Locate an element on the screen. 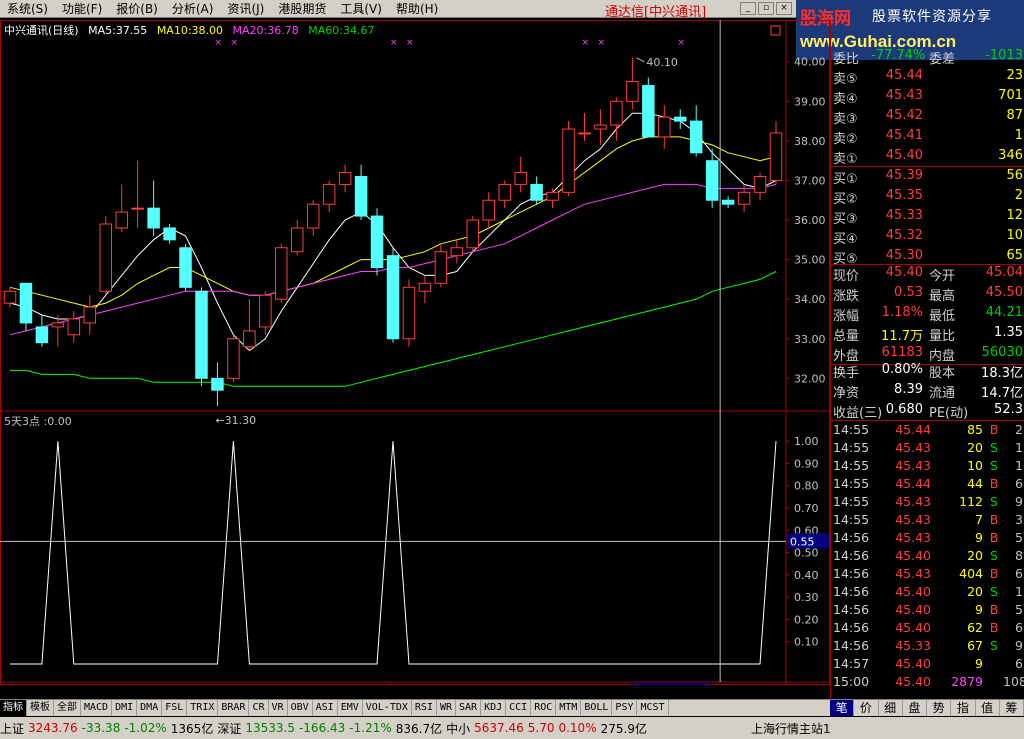 This screenshot has height=739, width=1024. divider is located at coordinates (927, 420).